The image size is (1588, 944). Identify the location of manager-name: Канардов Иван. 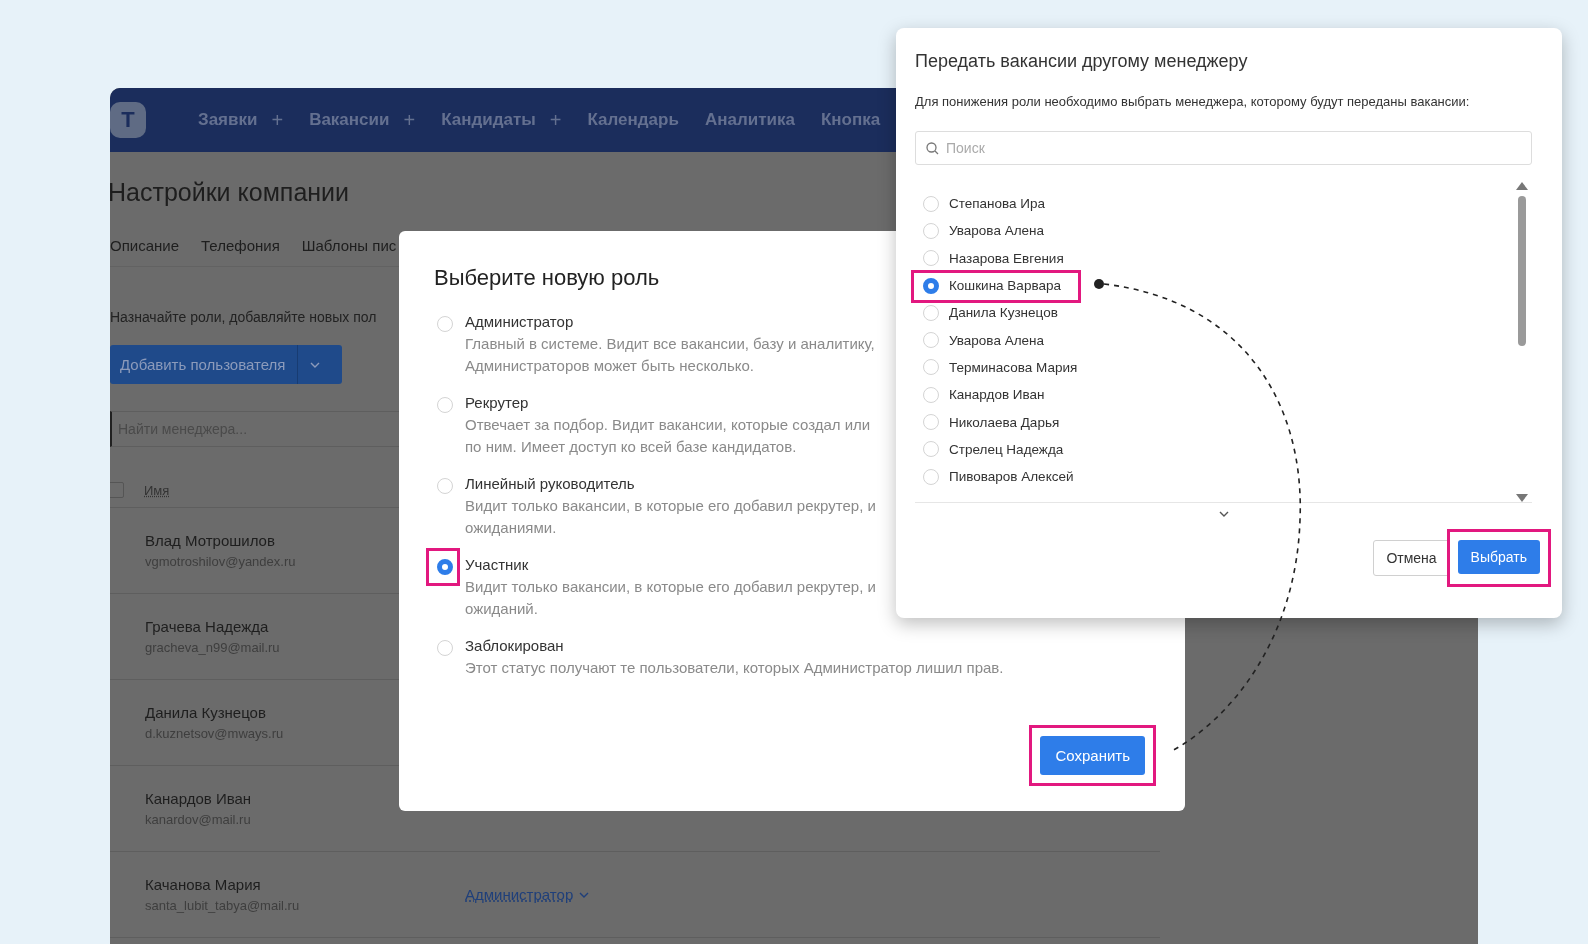
(997, 395).